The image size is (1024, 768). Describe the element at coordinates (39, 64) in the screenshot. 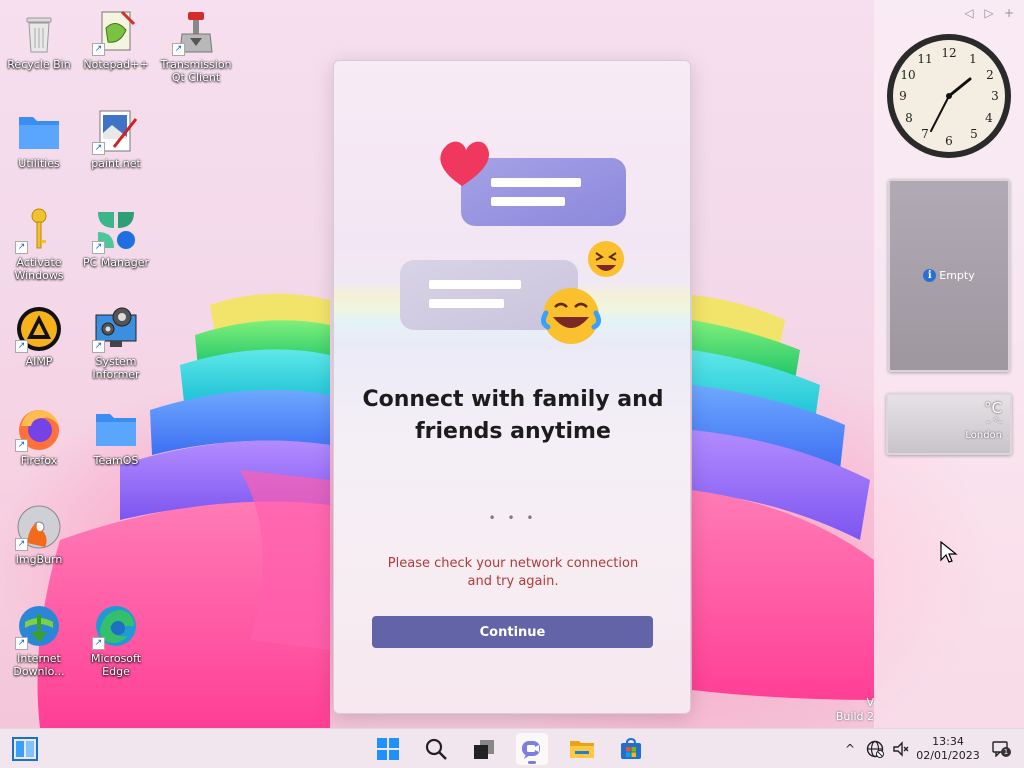

I see `desktop-icon-label: Recycle Bin` at that location.